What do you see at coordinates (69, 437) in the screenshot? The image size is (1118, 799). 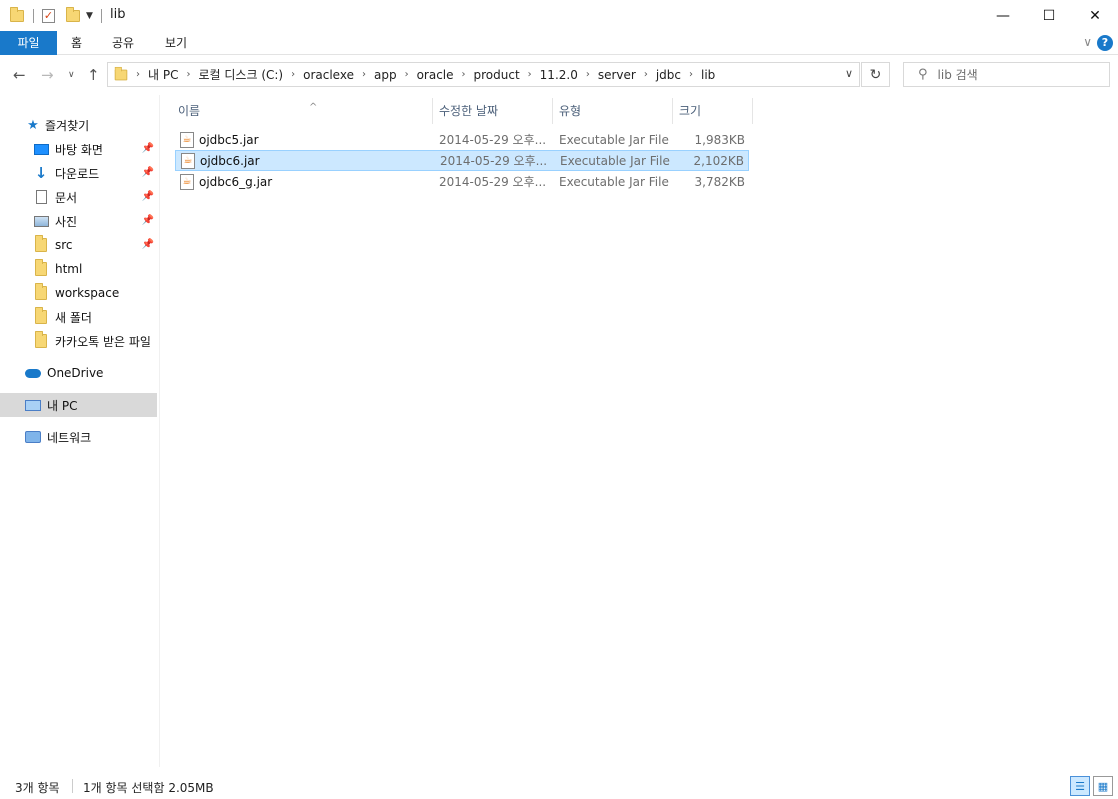 I see `sidebar-item-label: 네트워크` at bounding box center [69, 437].